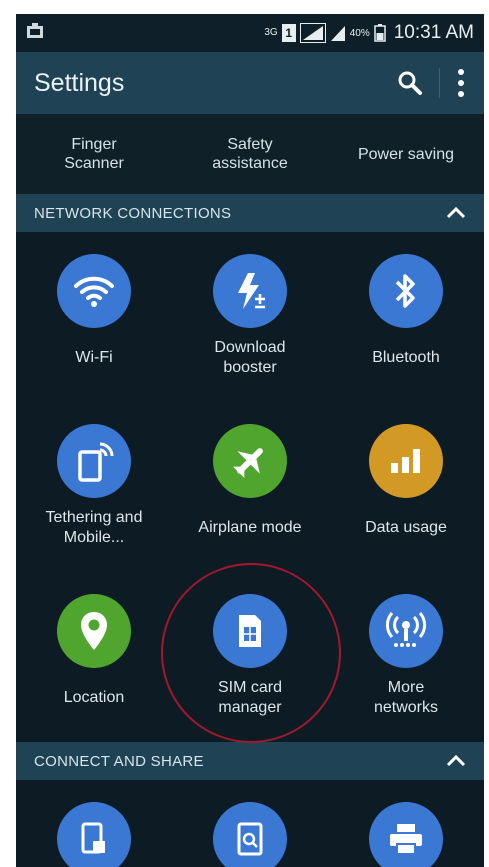 The height and width of the screenshot is (867, 489). Describe the element at coordinates (439, 83) in the screenshot. I see `toolbar-divider` at that location.